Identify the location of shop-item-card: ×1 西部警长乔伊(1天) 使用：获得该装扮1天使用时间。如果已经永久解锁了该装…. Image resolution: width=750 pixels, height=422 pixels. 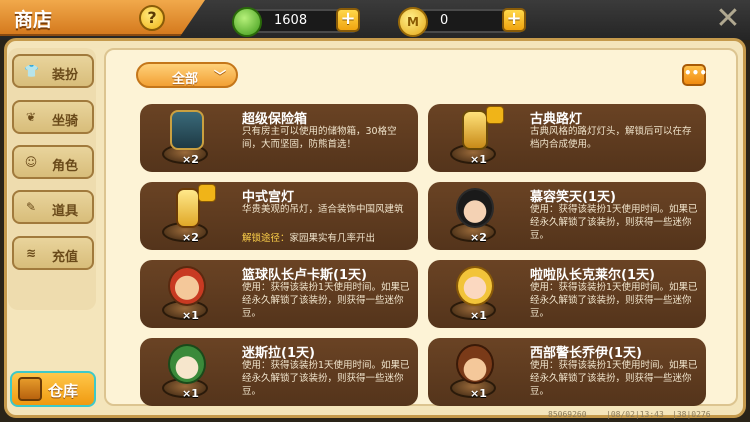
(567, 372).